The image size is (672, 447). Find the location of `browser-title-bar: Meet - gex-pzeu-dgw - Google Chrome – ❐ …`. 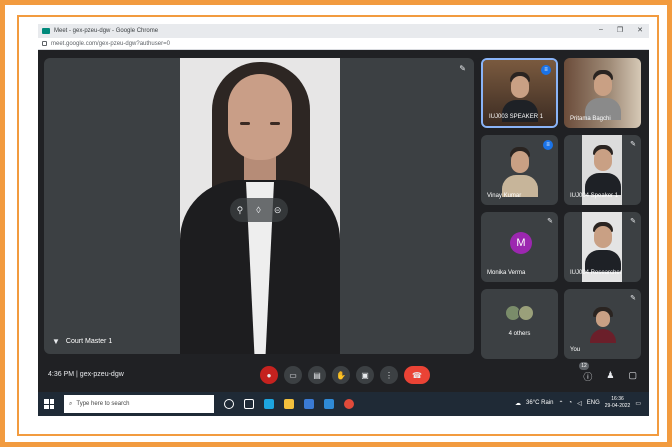

browser-title-bar: Meet - gex-pzeu-dgw - Google Chrome – ❐ … is located at coordinates (343, 31).